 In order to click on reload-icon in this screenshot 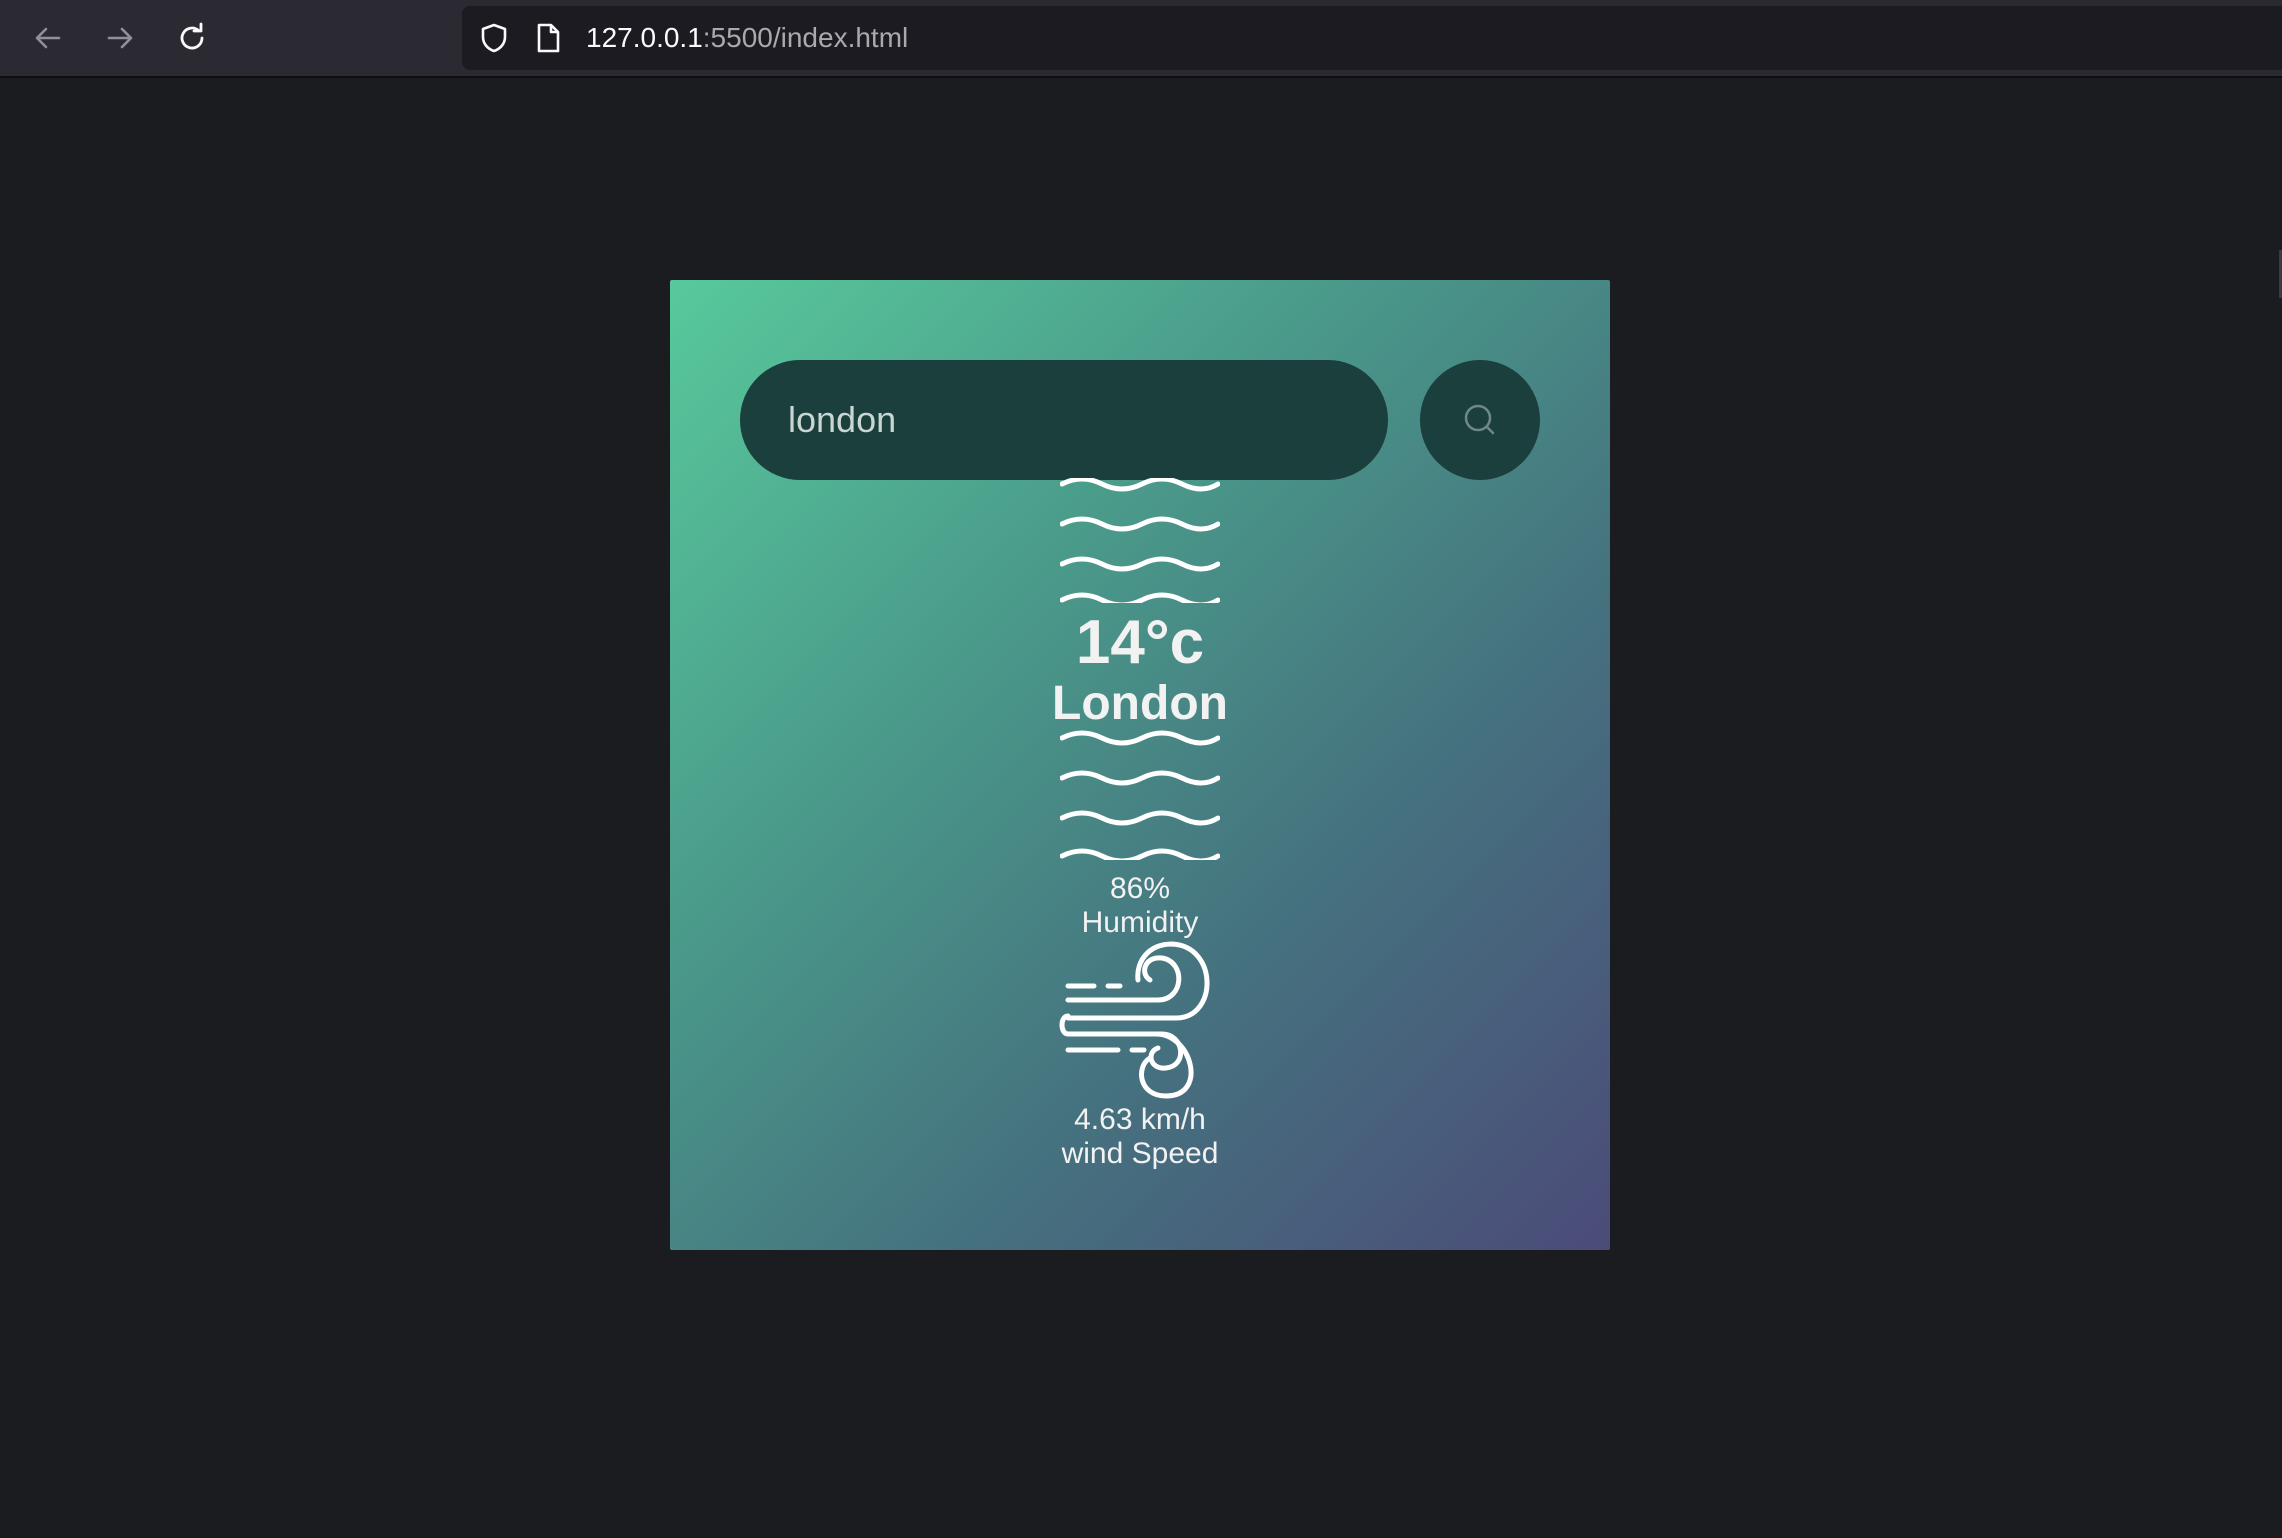, I will do `click(192, 36)`.